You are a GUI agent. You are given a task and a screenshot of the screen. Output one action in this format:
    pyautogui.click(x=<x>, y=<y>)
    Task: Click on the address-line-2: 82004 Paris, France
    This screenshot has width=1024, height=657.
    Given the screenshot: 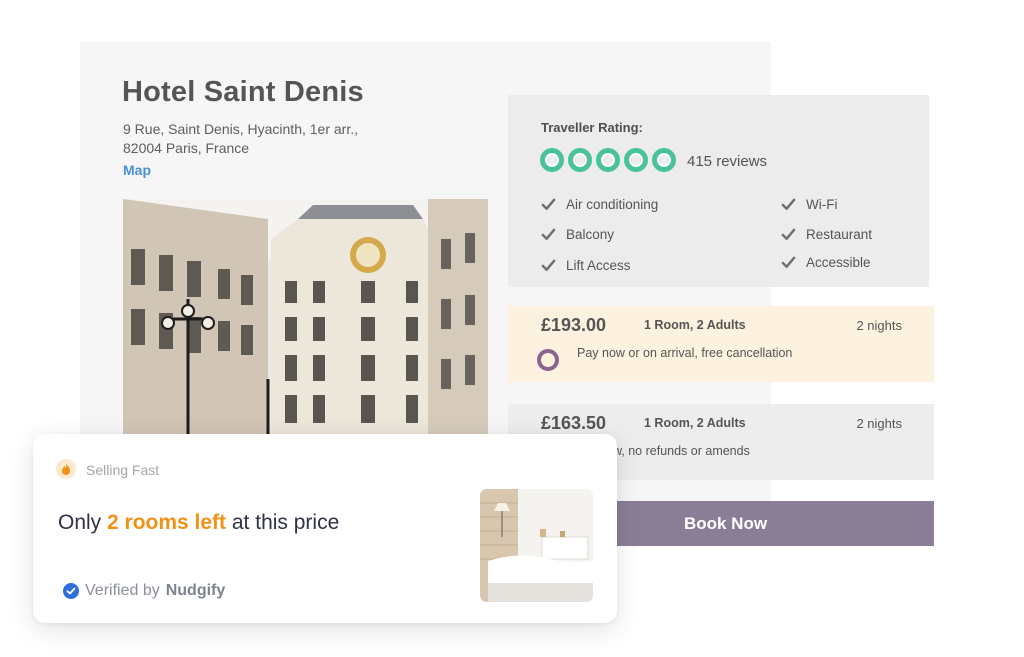 What is the action you would take?
    pyautogui.click(x=186, y=148)
    